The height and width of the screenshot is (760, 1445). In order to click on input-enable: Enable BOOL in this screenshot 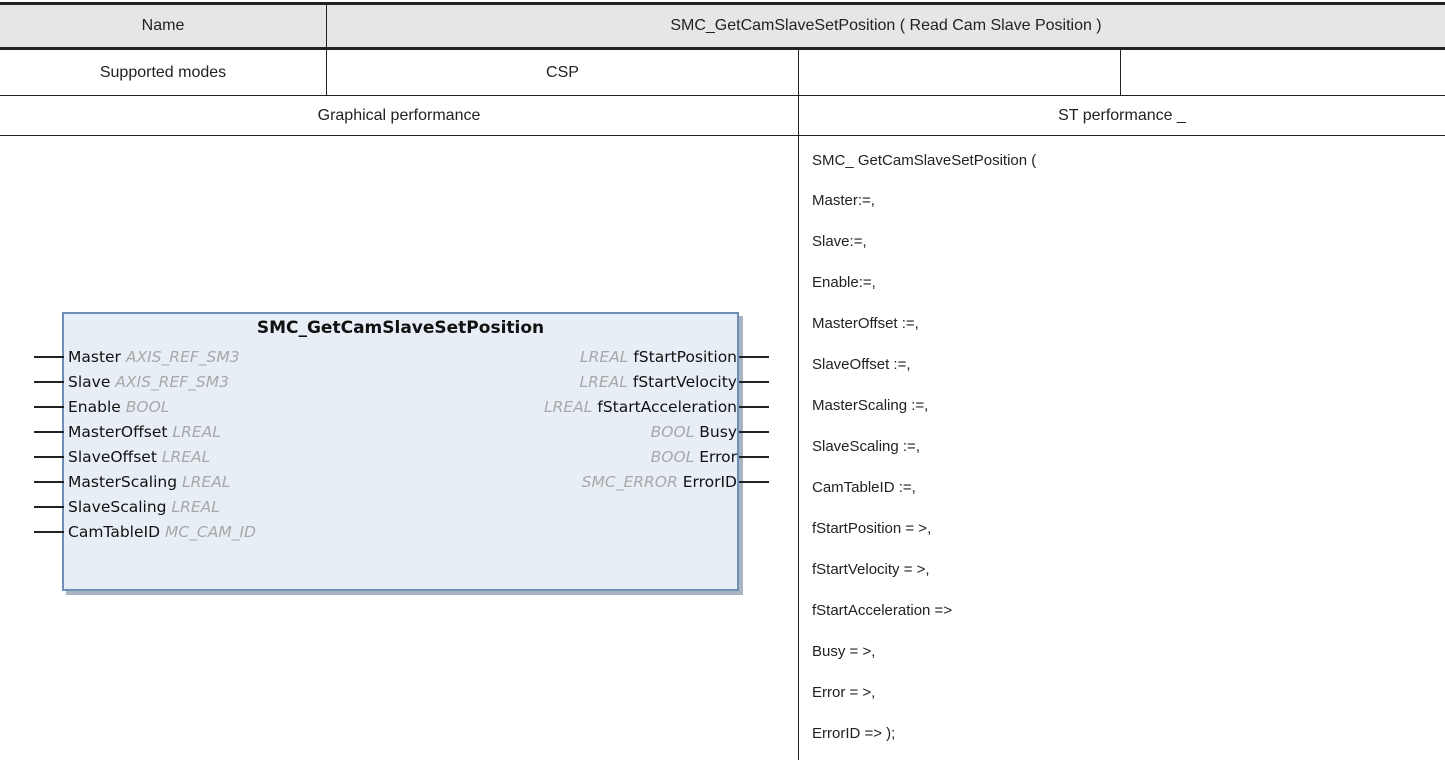, I will do `click(118, 407)`.